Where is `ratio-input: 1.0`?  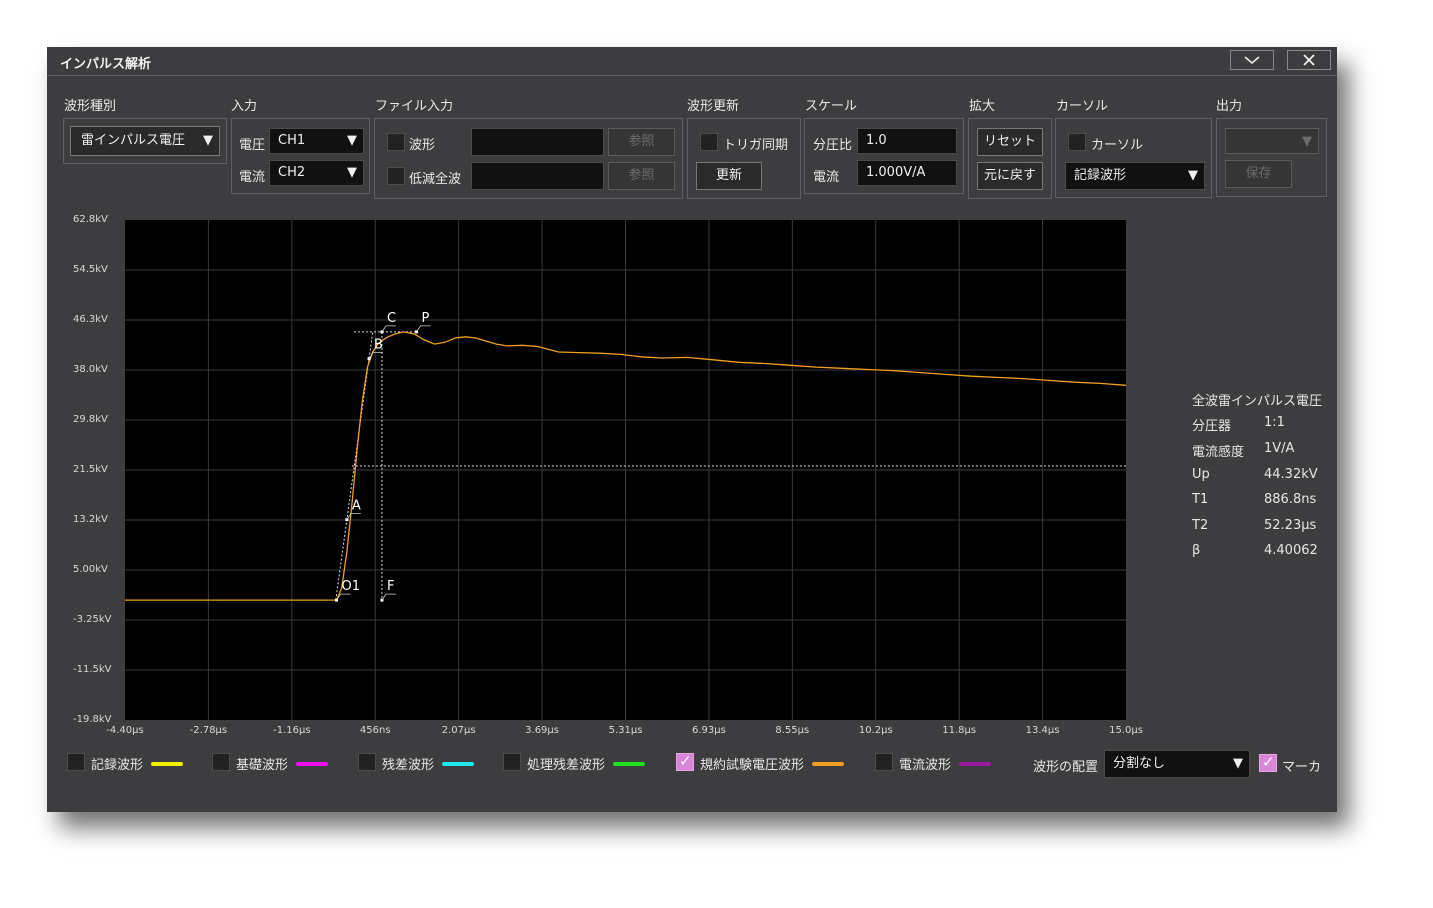 ratio-input: 1.0 is located at coordinates (907, 141).